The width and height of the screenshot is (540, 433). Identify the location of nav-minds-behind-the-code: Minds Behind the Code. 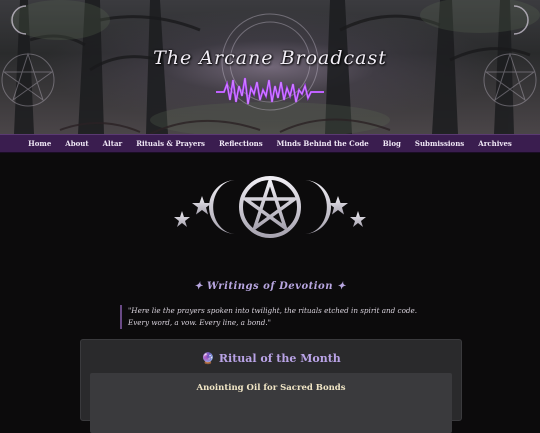
(323, 143).